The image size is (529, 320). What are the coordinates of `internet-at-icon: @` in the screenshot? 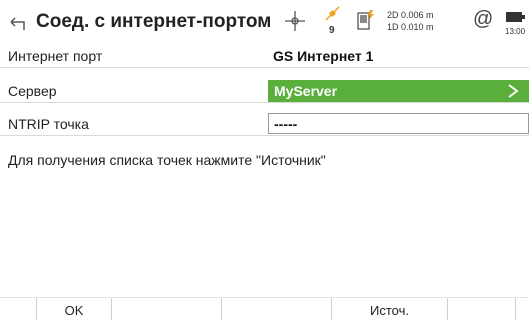 It's located at (483, 19).